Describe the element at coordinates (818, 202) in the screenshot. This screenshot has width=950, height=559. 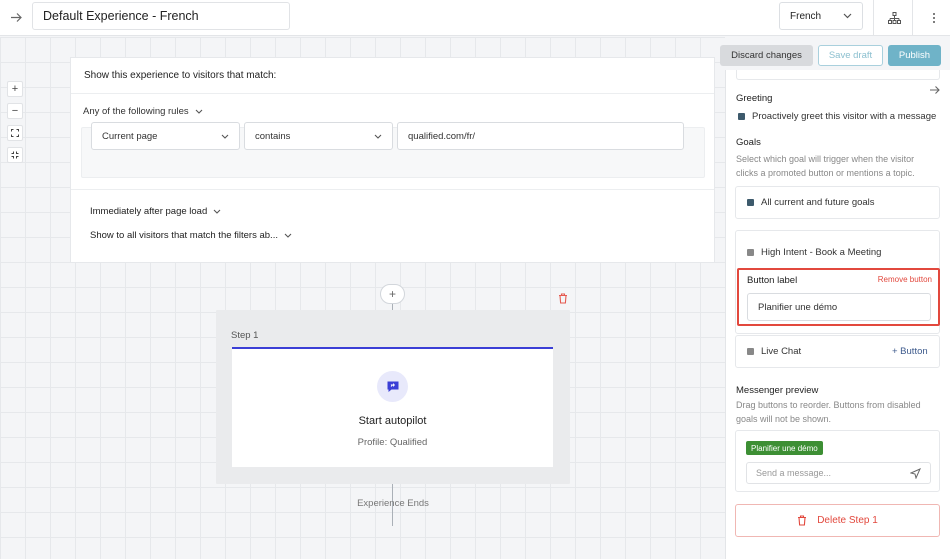
I see `goal-all-label: All current and future goals` at that location.